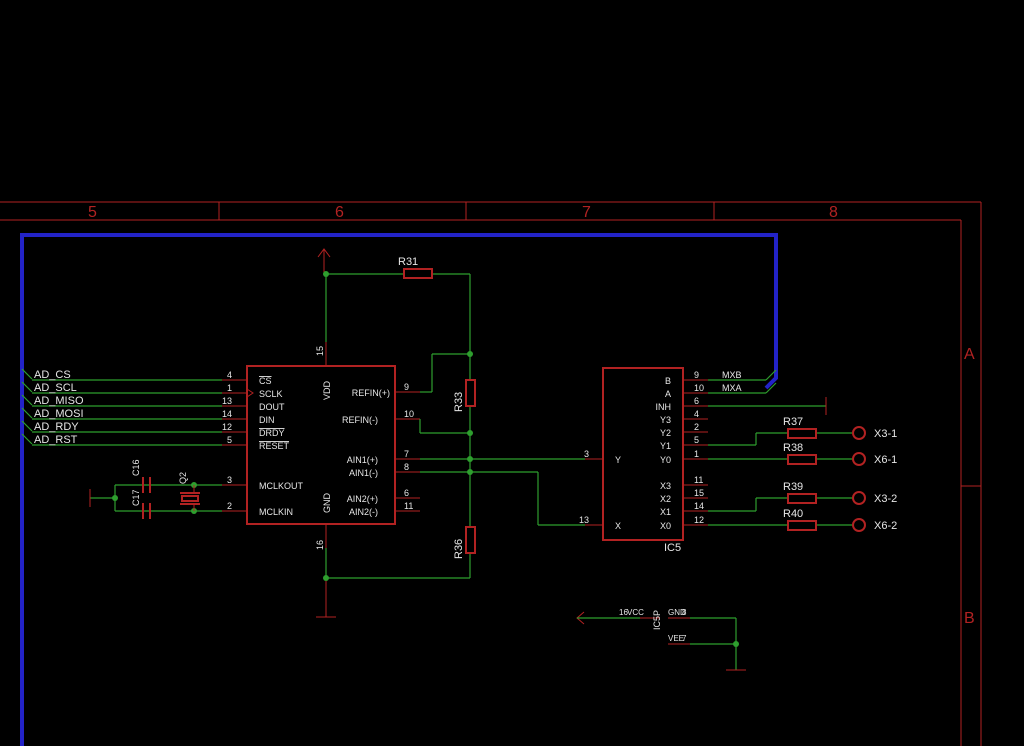 The width and height of the screenshot is (1024, 746). What do you see at coordinates (885, 434) in the screenshot?
I see `connector-label: X3-1` at bounding box center [885, 434].